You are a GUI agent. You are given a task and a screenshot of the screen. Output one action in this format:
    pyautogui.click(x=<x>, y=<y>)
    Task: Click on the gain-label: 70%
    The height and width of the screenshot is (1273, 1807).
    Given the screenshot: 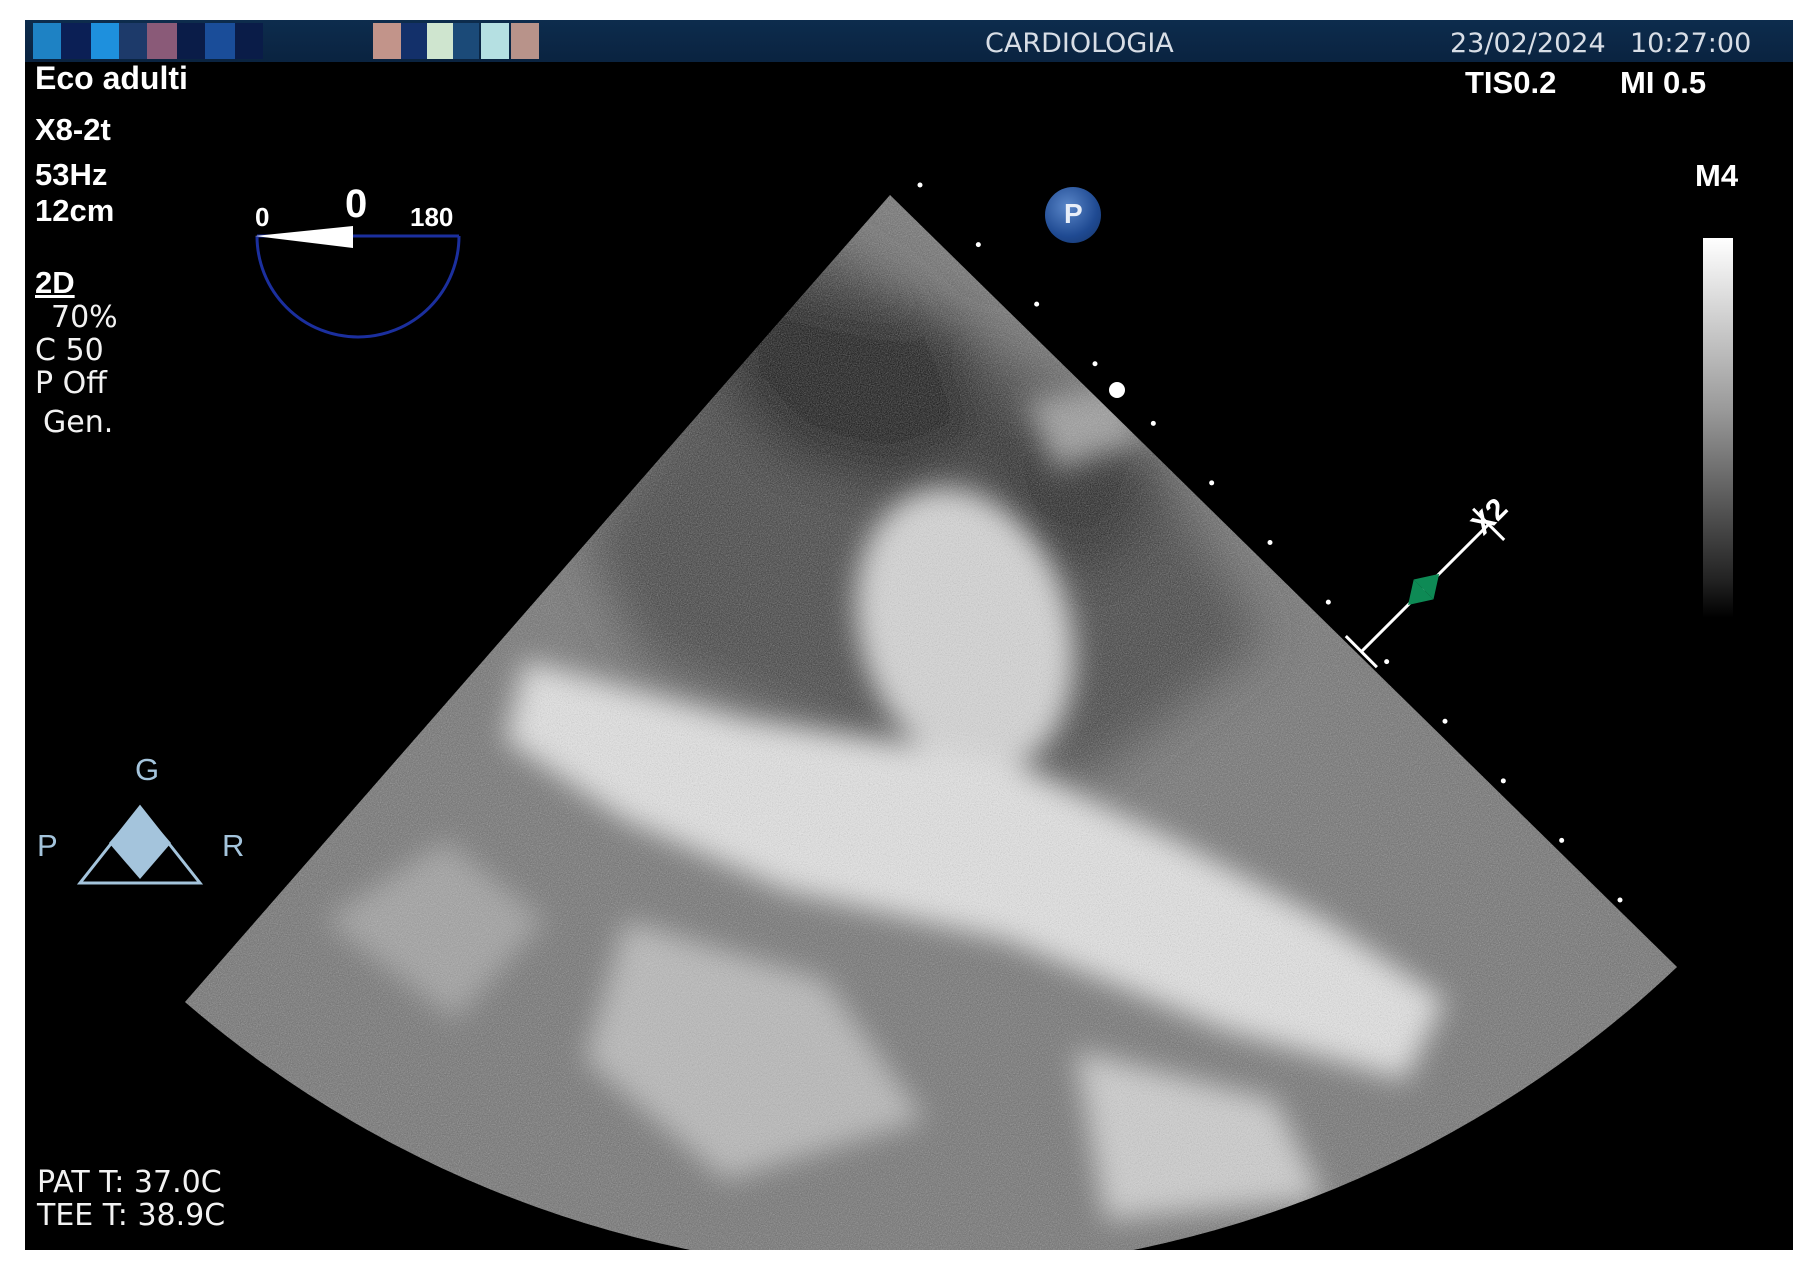 What is the action you would take?
    pyautogui.click(x=84, y=317)
    